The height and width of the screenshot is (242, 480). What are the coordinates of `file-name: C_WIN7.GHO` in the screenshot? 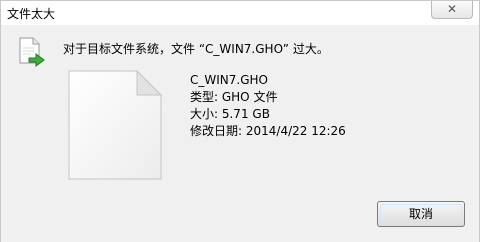 It's located at (229, 80).